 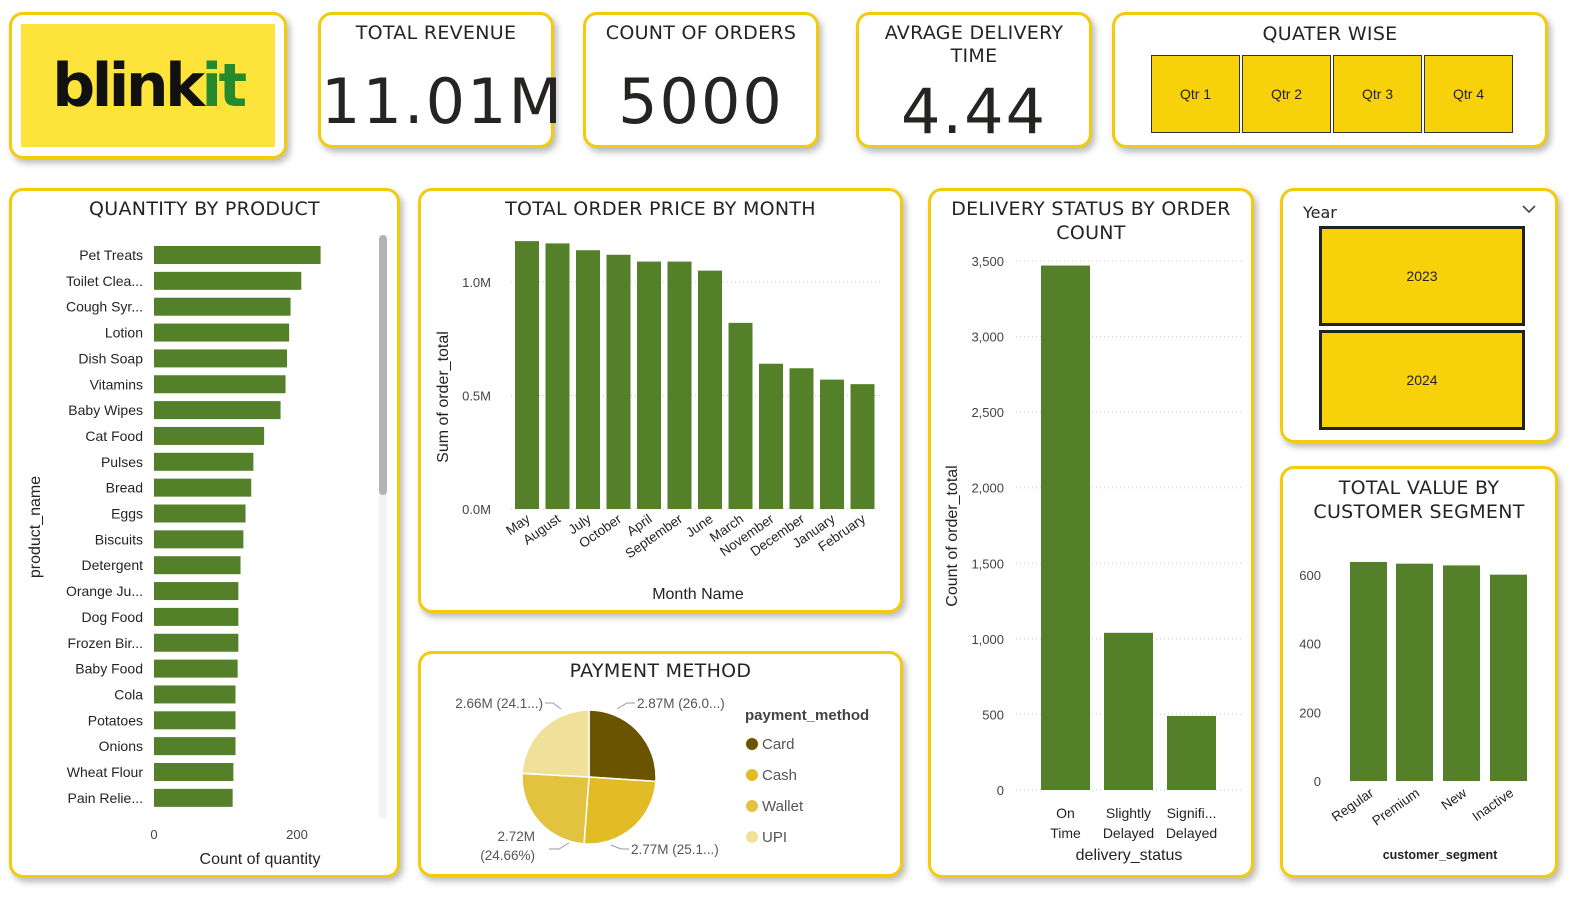 What do you see at coordinates (112, 617) in the screenshot?
I see `tick-label: Dog Food` at bounding box center [112, 617].